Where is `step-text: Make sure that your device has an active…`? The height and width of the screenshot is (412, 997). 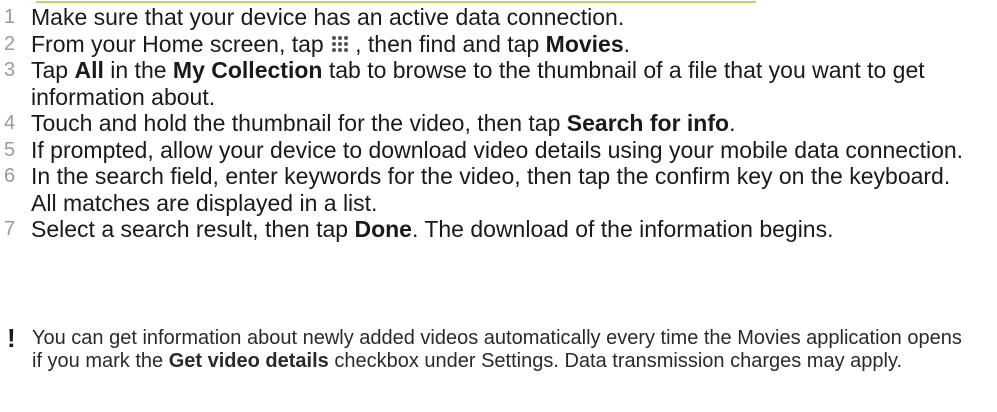
step-text: Make sure that your device has an active… is located at coordinates (328, 17).